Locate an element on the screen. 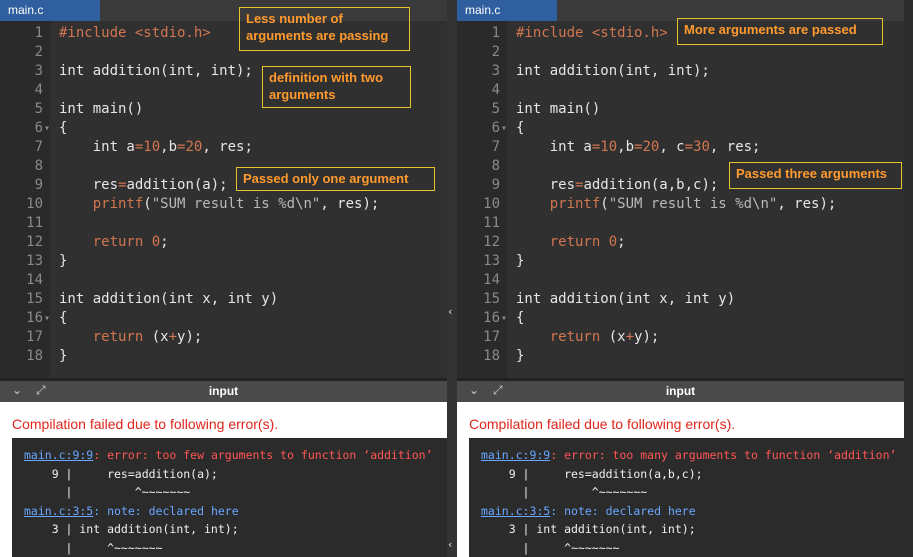 Image resolution: width=913 pixels, height=557 pixels. code-line: 7 int a=10,b=20, res; is located at coordinates (223, 147).